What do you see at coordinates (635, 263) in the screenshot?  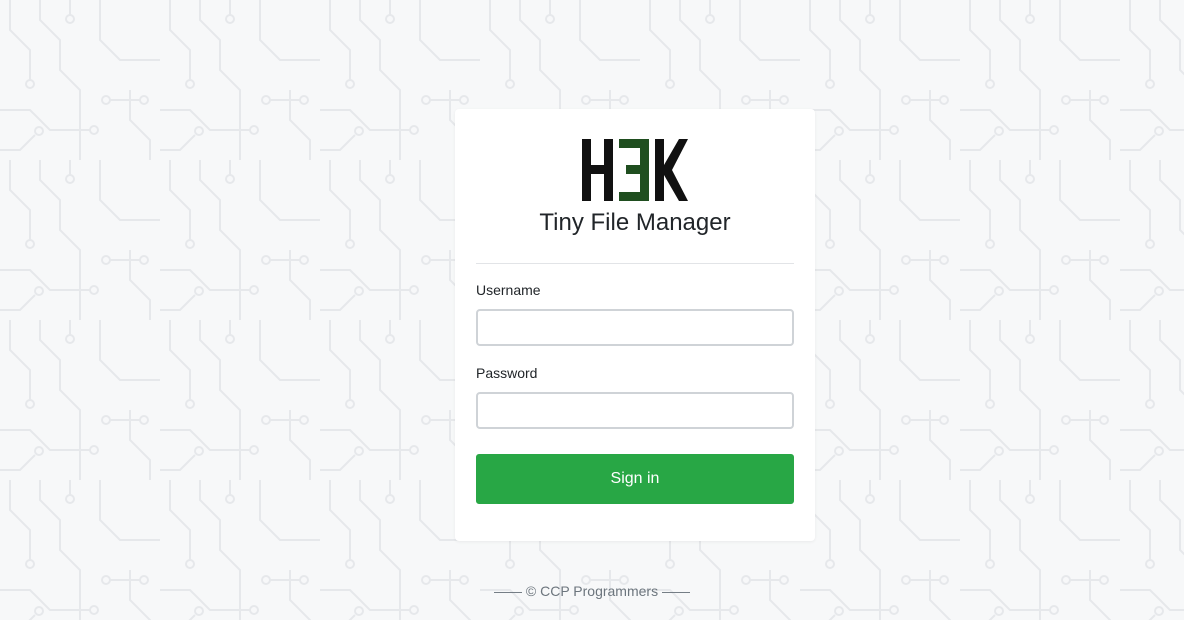 I see `divider` at bounding box center [635, 263].